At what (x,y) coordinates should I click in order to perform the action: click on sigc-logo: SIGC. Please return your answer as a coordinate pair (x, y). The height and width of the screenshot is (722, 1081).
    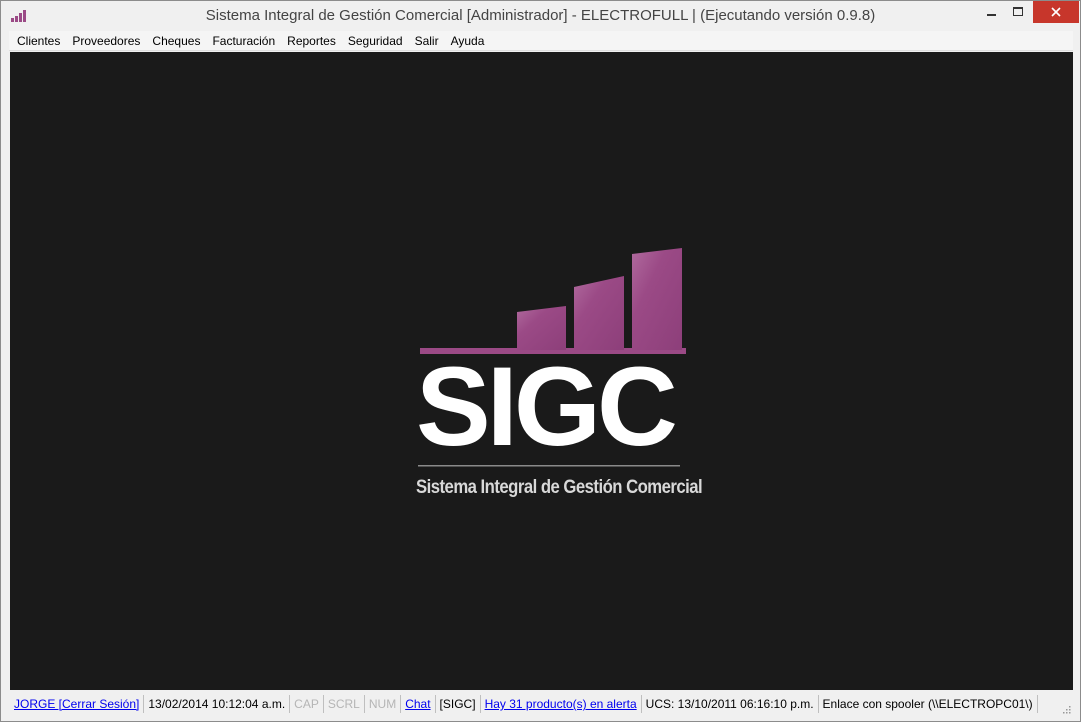
    Looking at the image, I should click on (551, 358).